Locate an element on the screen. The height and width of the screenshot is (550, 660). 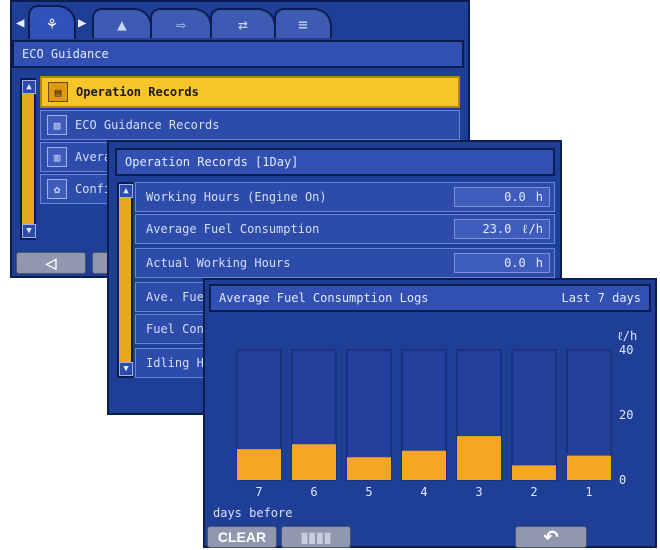
record-unit: ℓ/h is located at coordinates (532, 228).